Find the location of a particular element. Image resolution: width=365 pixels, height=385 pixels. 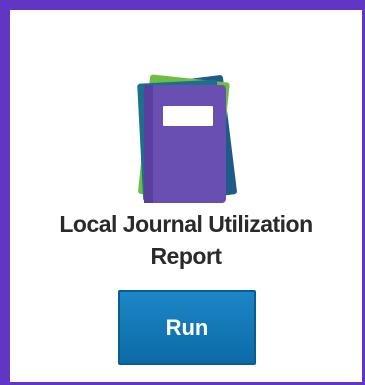

report-title-line-2: Report is located at coordinates (186, 256).